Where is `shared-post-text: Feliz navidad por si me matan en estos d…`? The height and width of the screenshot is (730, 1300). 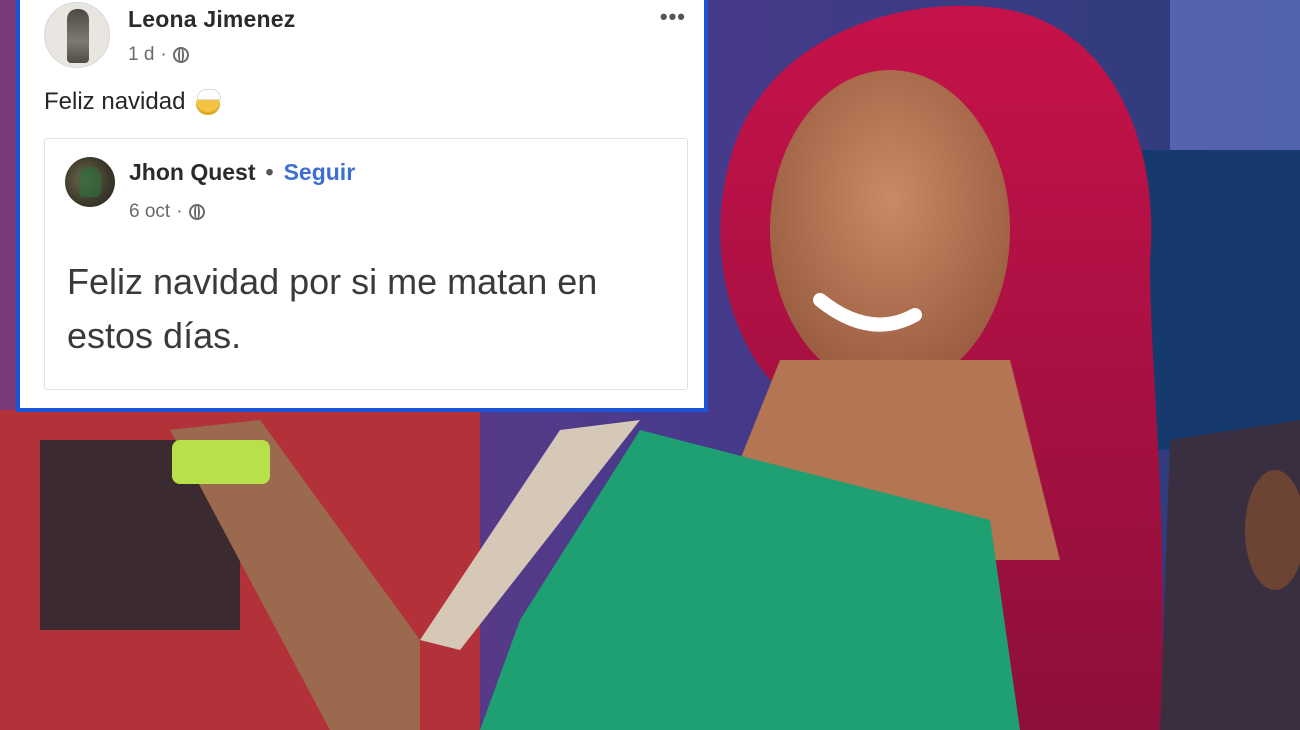 shared-post-text: Feliz navidad por si me matan en estos d… is located at coordinates (332, 308).